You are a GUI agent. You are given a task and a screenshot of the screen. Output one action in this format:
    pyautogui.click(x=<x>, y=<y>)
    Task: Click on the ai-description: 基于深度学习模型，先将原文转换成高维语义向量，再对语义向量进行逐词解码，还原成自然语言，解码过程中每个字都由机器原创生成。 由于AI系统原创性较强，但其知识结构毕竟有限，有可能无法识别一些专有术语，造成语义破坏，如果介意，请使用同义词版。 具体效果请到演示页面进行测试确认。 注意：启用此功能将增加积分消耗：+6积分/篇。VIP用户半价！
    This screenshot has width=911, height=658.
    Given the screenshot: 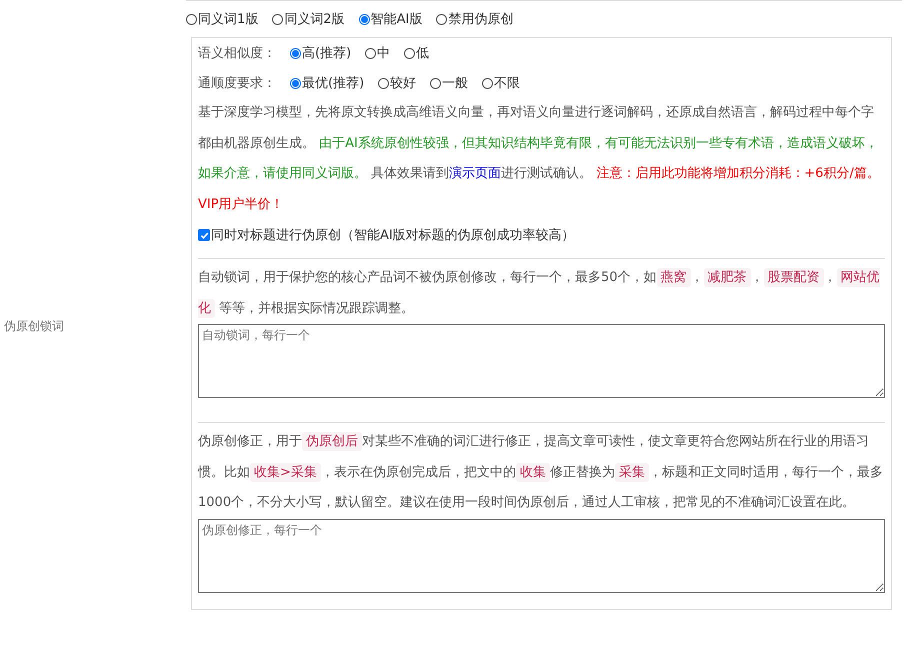 What is the action you would take?
    pyautogui.click(x=539, y=159)
    